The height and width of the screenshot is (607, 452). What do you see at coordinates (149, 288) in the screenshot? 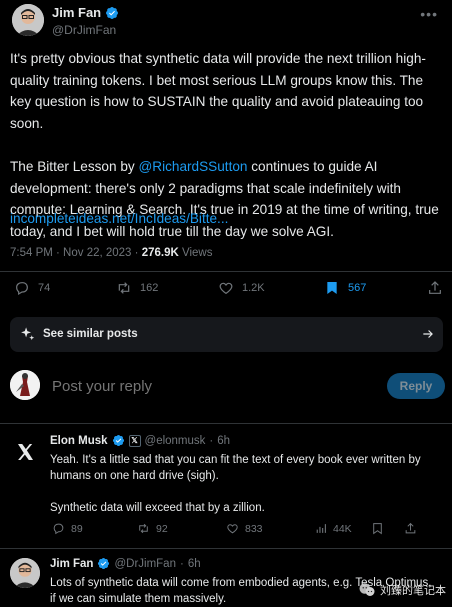
I see `repost-count: 162` at bounding box center [149, 288].